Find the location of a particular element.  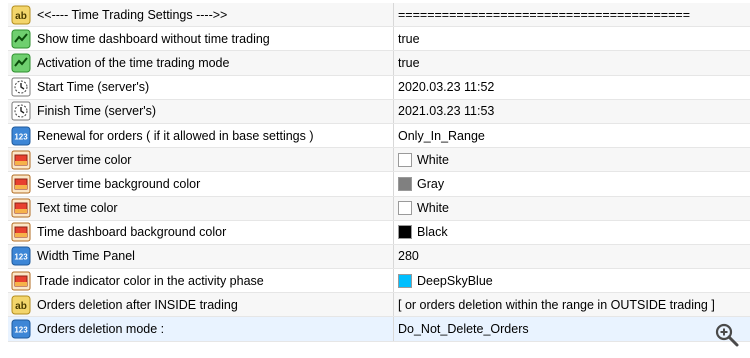

parameter-value: Do_Not_Delete_Orders is located at coordinates (463, 329).